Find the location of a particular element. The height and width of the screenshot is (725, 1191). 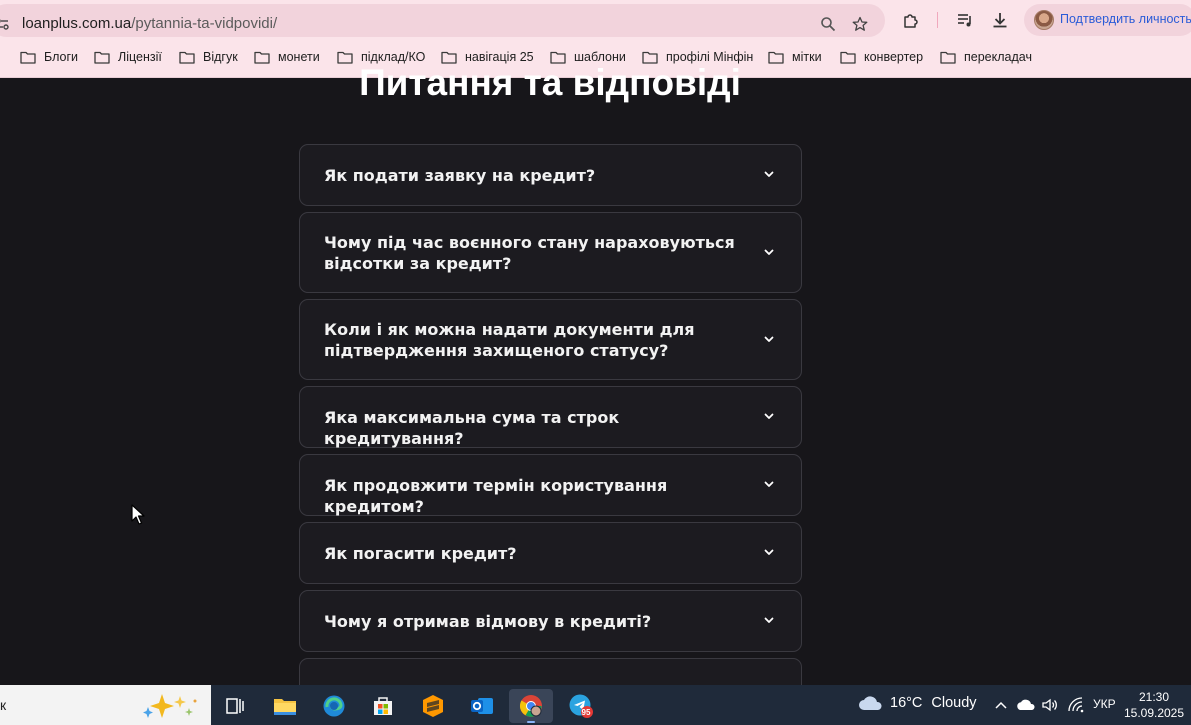

faq-item: Як подати заявку на кредит? is located at coordinates (550, 175).